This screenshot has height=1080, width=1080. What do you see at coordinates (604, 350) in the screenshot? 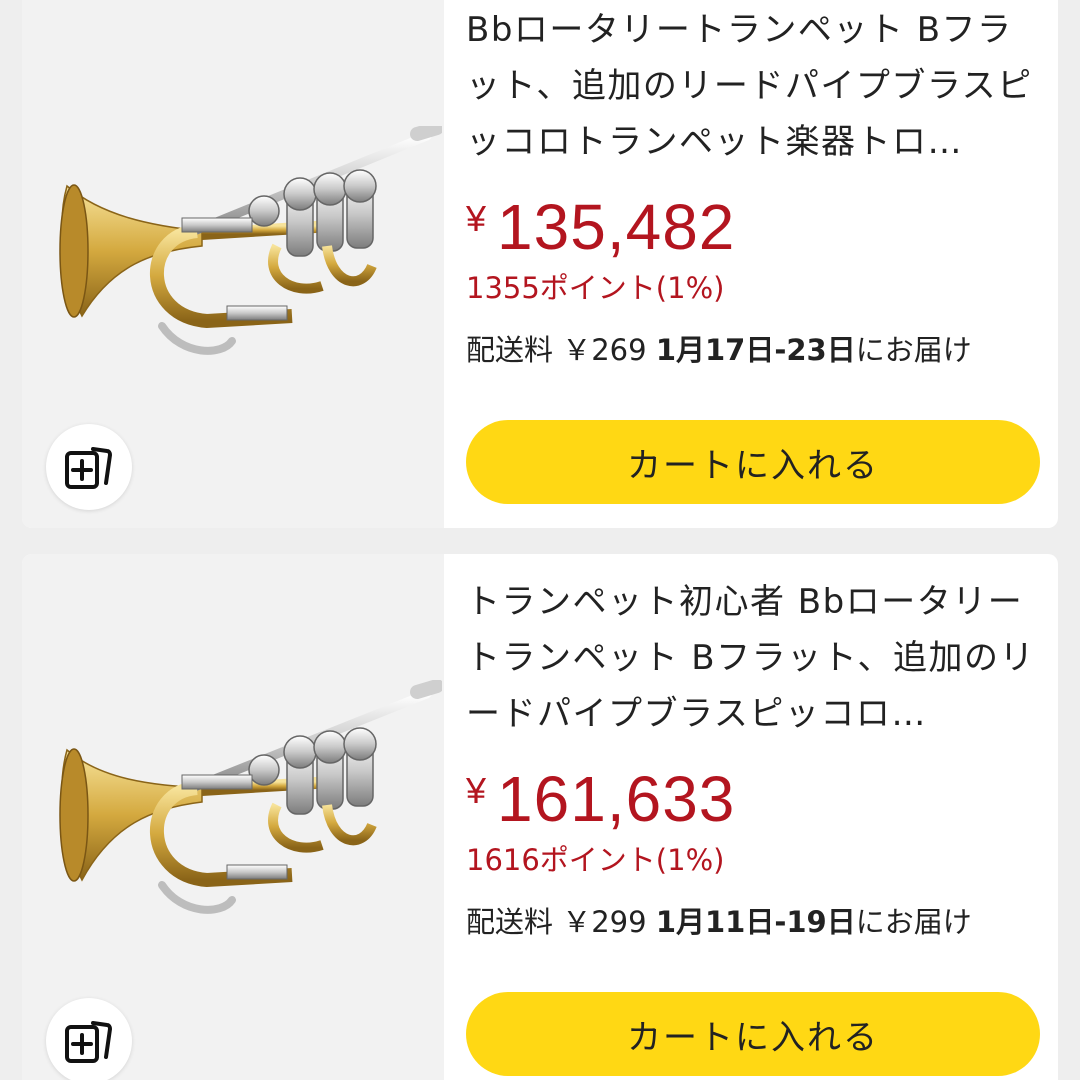
I see `shipping-fee: ￥269` at bounding box center [604, 350].